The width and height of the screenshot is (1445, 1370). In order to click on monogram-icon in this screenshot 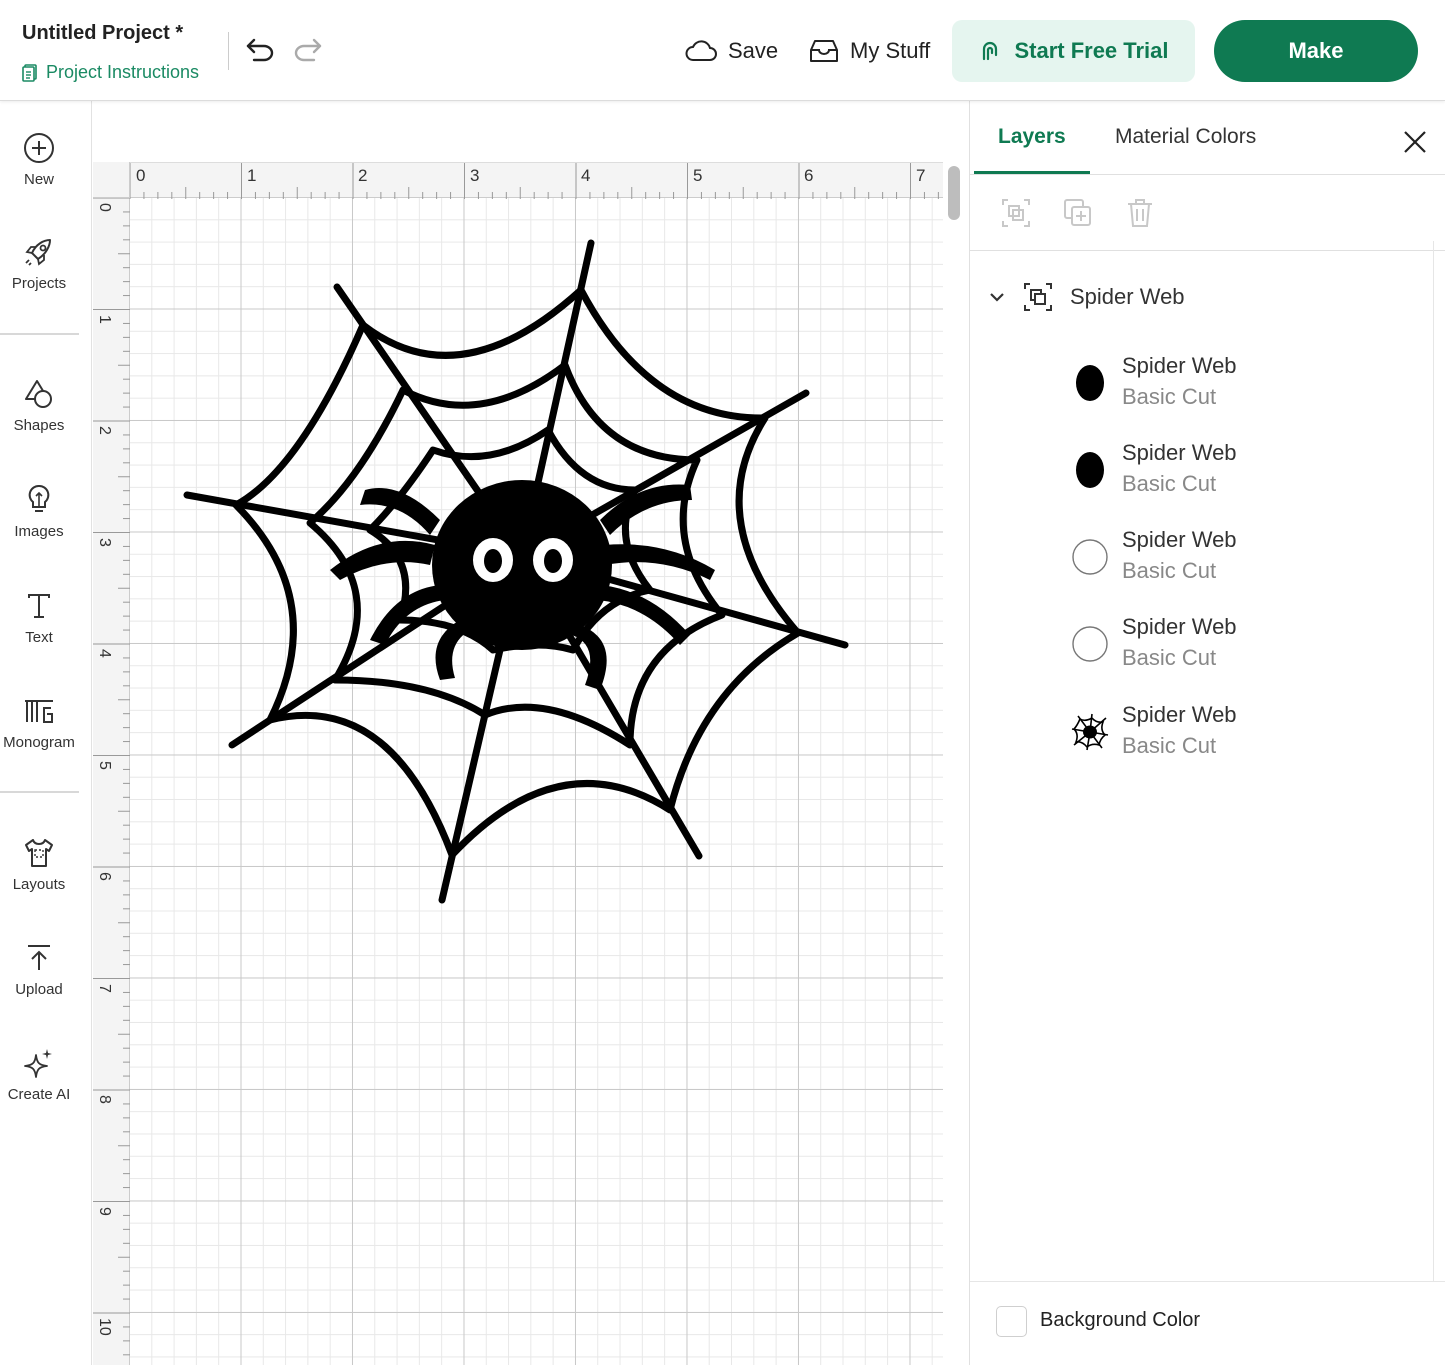, I will do `click(39, 711)`.